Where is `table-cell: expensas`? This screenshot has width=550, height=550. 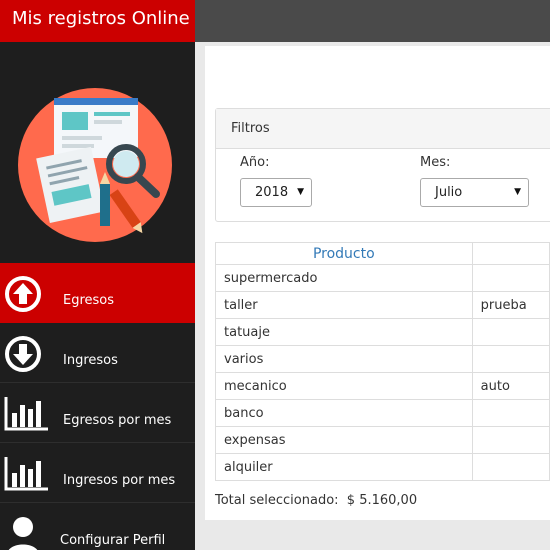 table-cell: expensas is located at coordinates (344, 440).